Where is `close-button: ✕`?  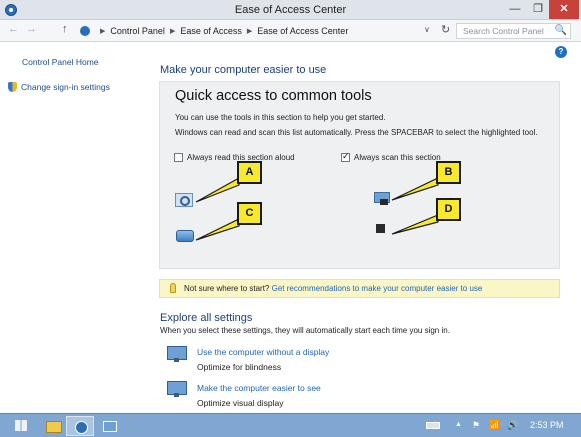
close-button: ✕ is located at coordinates (564, 9).